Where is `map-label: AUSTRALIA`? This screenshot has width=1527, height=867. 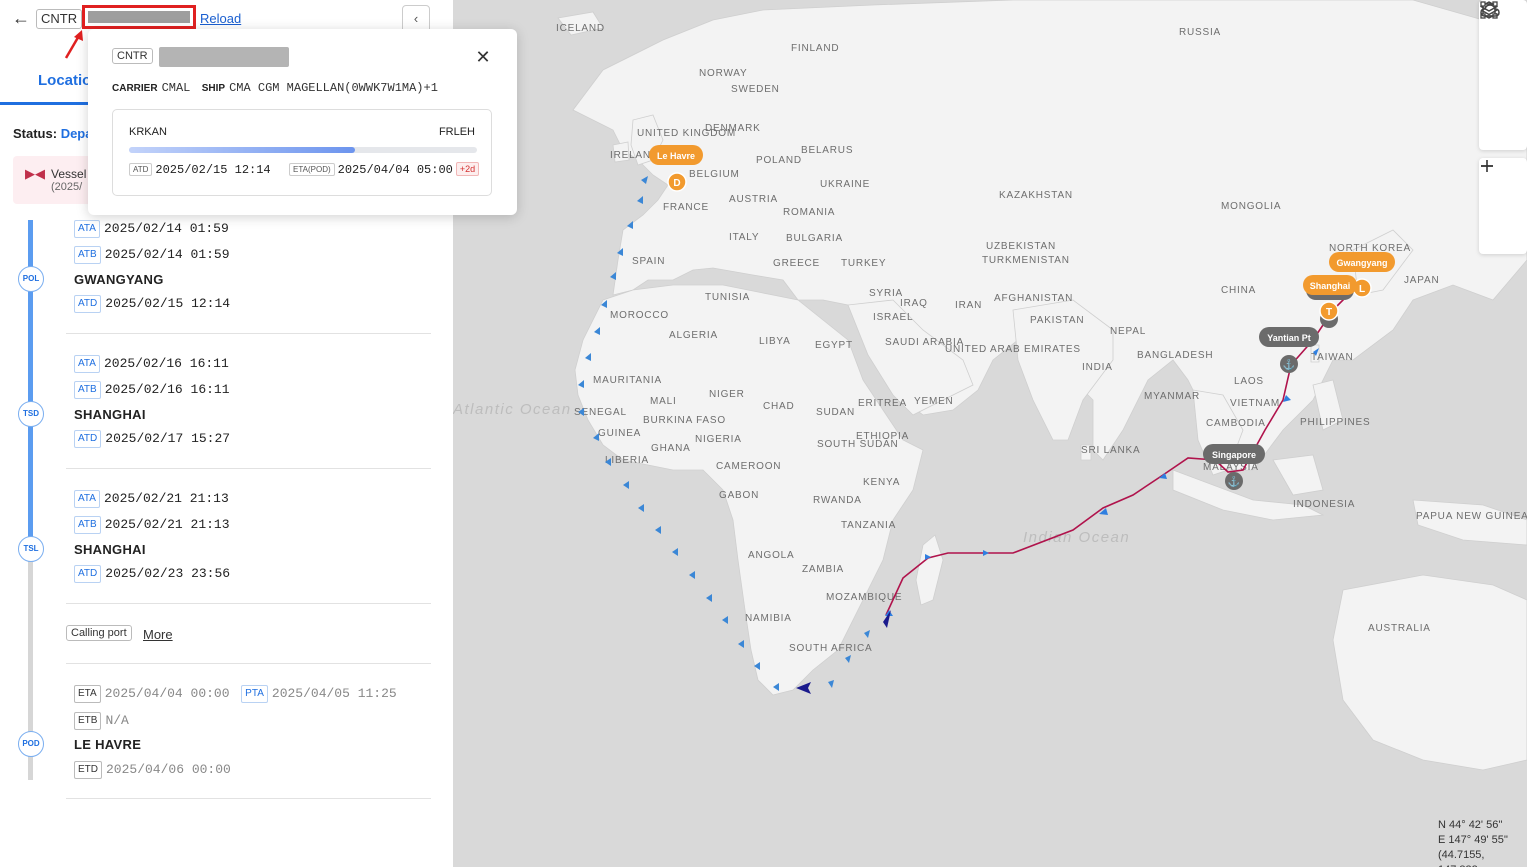
map-label: AUSTRALIA is located at coordinates (1399, 628).